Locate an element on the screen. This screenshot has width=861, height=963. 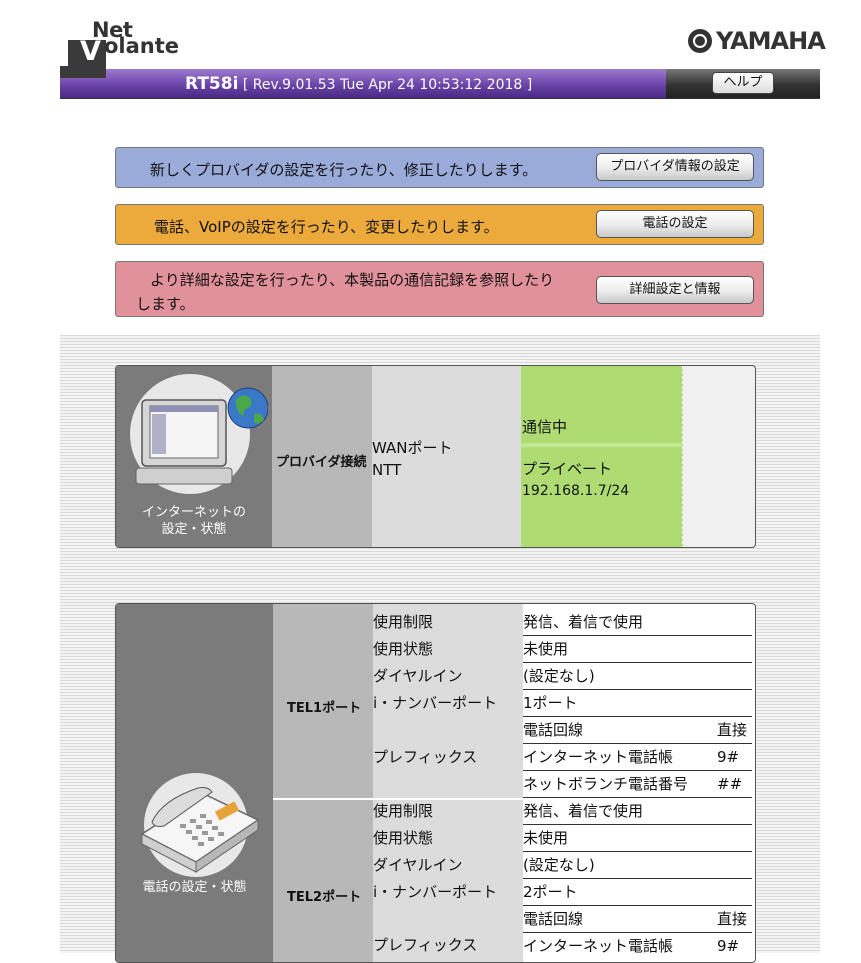
tel2-prefix-name: 電話回線 is located at coordinates (553, 919).